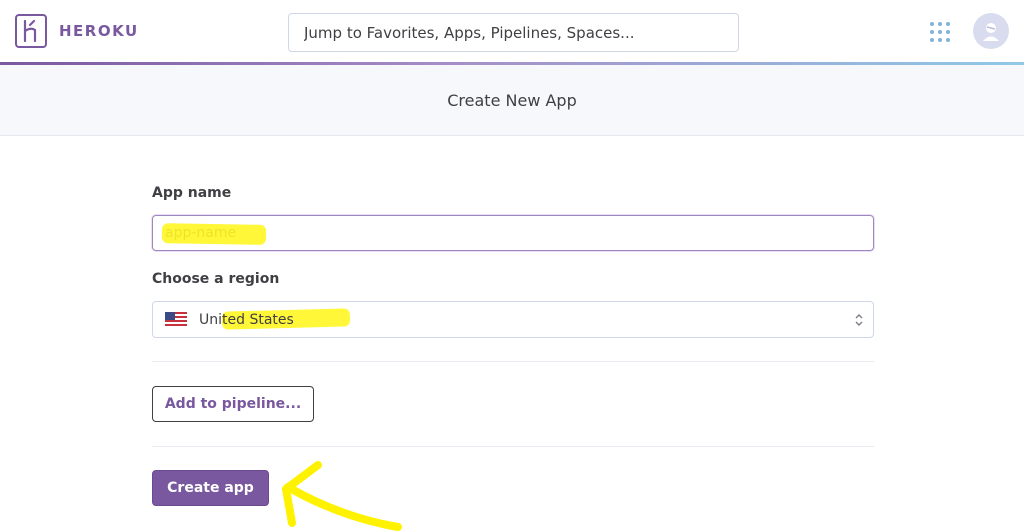 The height and width of the screenshot is (532, 1024). Describe the element at coordinates (246, 319) in the screenshot. I see `region-value: United States` at that location.